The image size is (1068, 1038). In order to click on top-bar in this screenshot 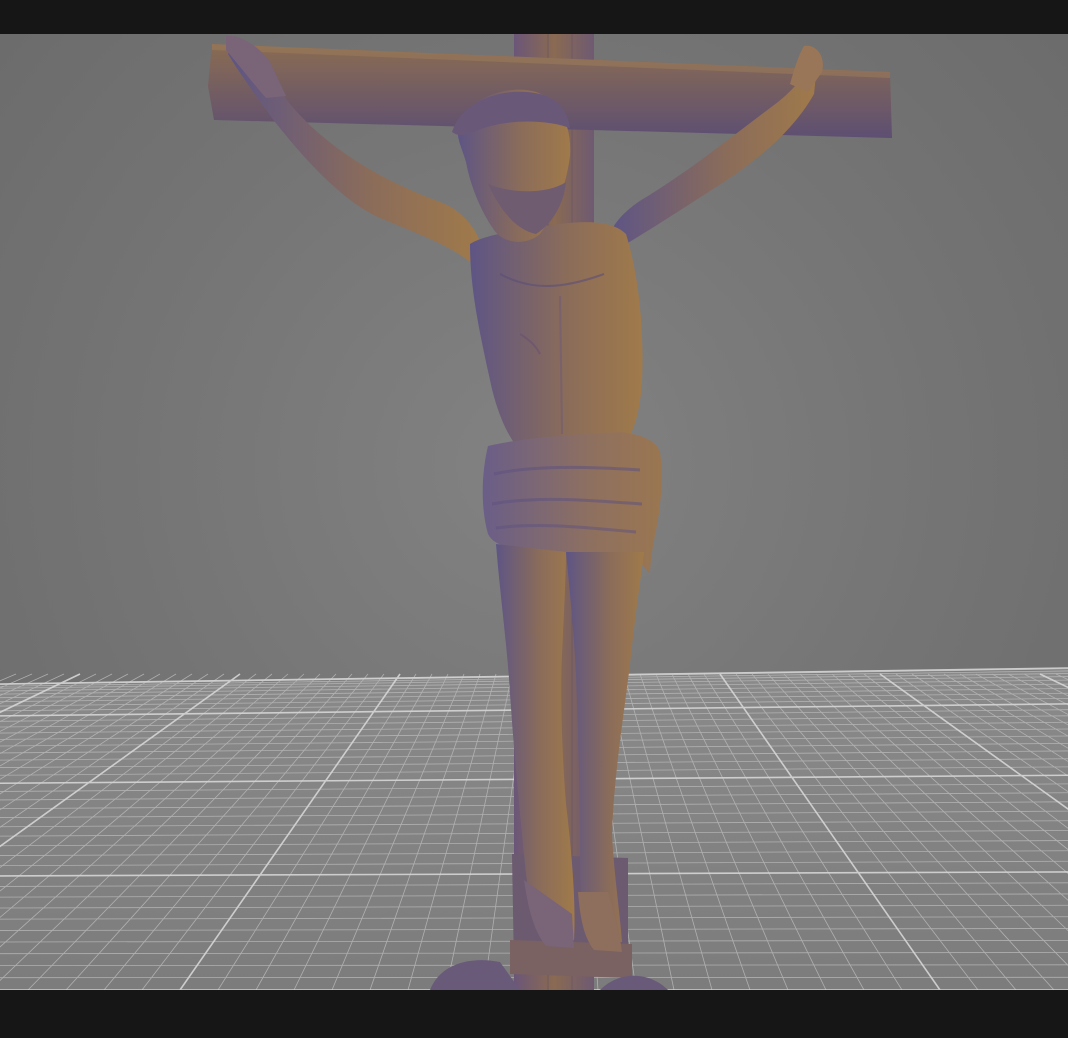, I will do `click(534, 17)`.